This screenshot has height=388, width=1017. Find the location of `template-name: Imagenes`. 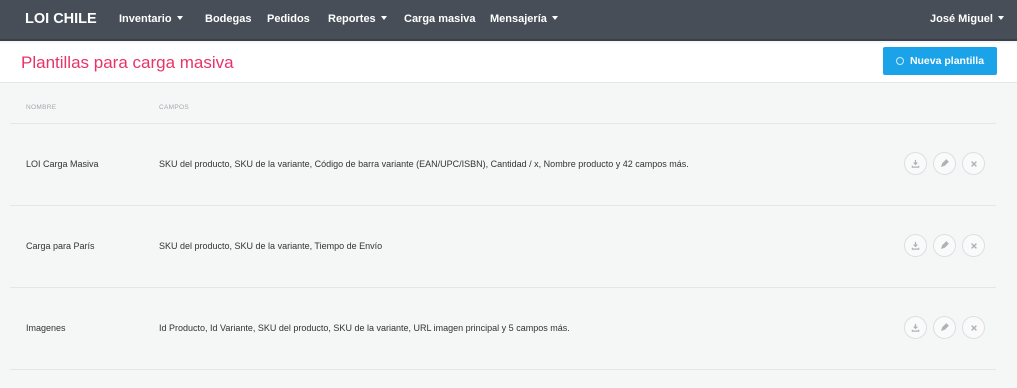

template-name: Imagenes is located at coordinates (46, 328).